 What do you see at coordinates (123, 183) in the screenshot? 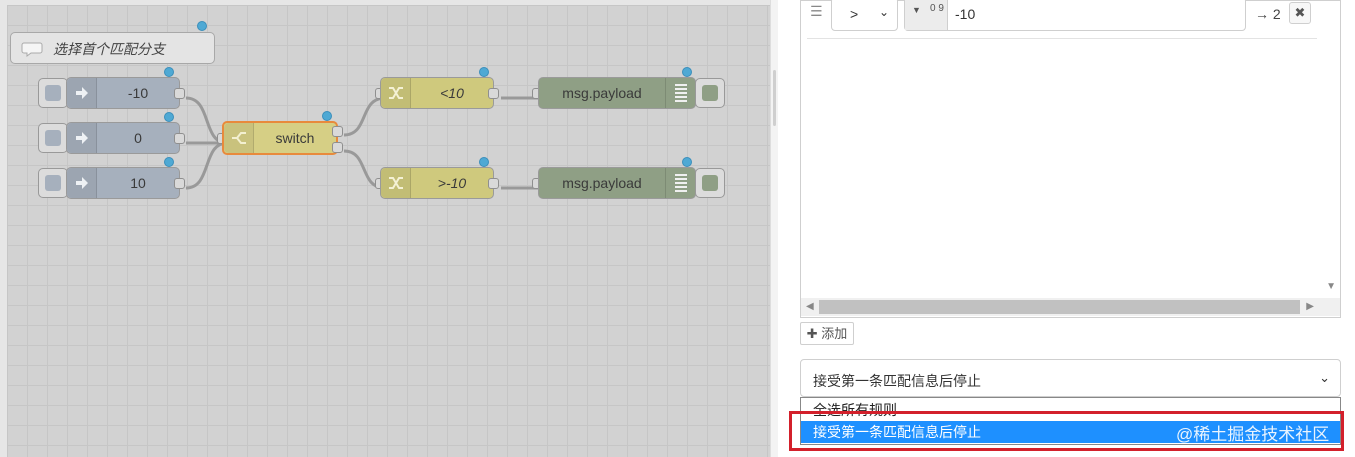
I see `inject-node: 10` at bounding box center [123, 183].